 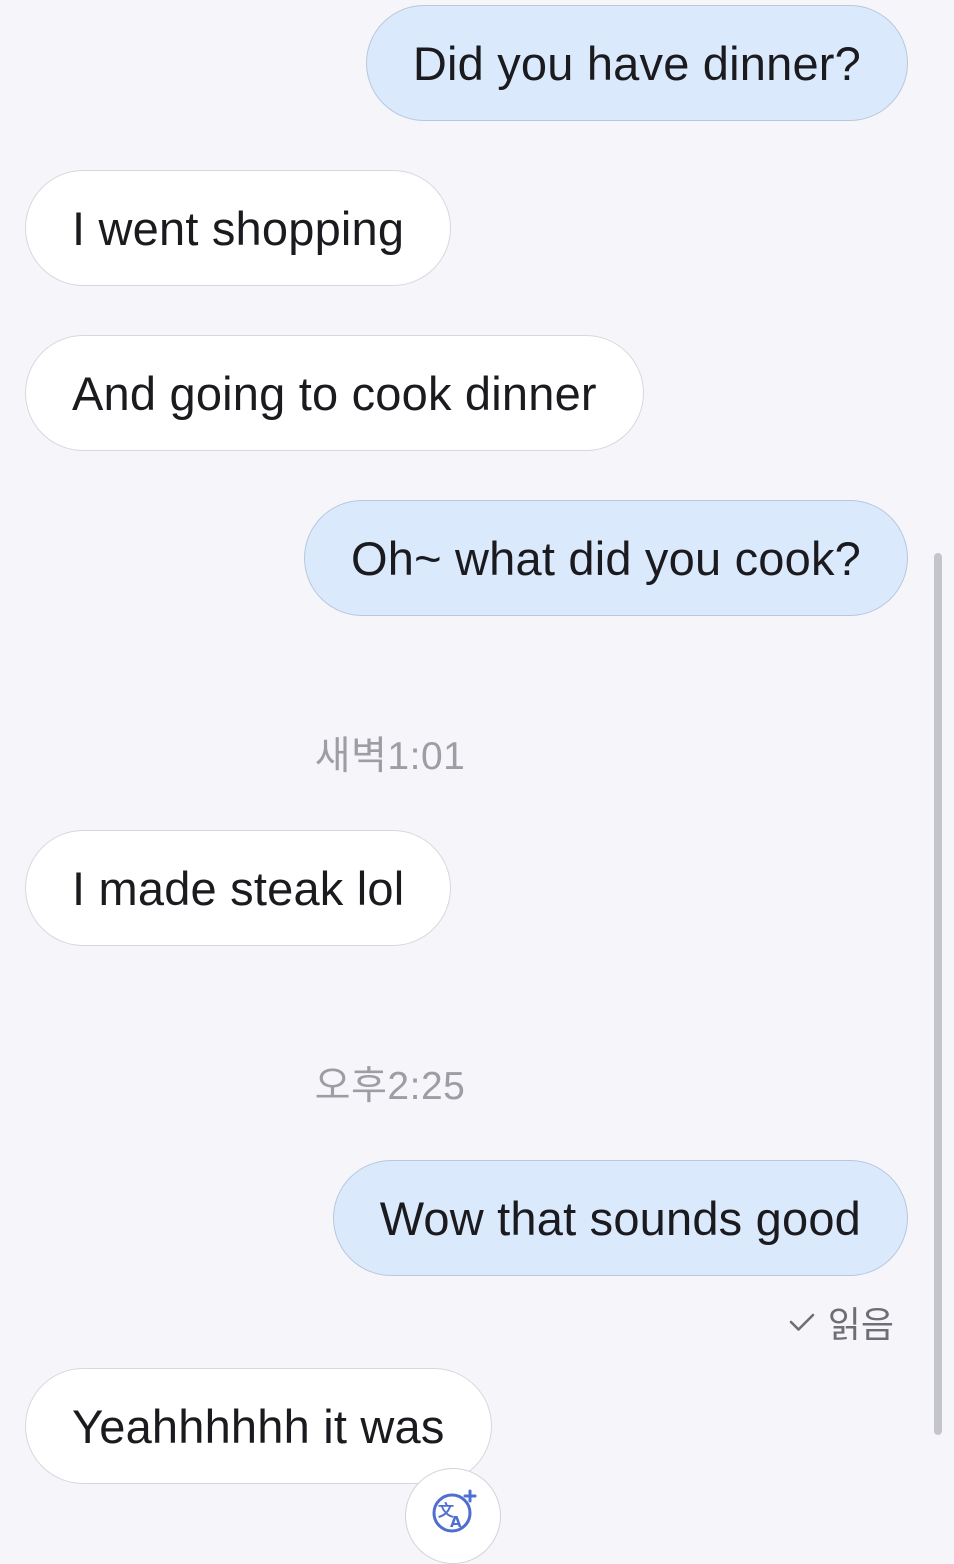 What do you see at coordinates (456, 1522) in the screenshot?
I see `svg-text: A` at bounding box center [456, 1522].